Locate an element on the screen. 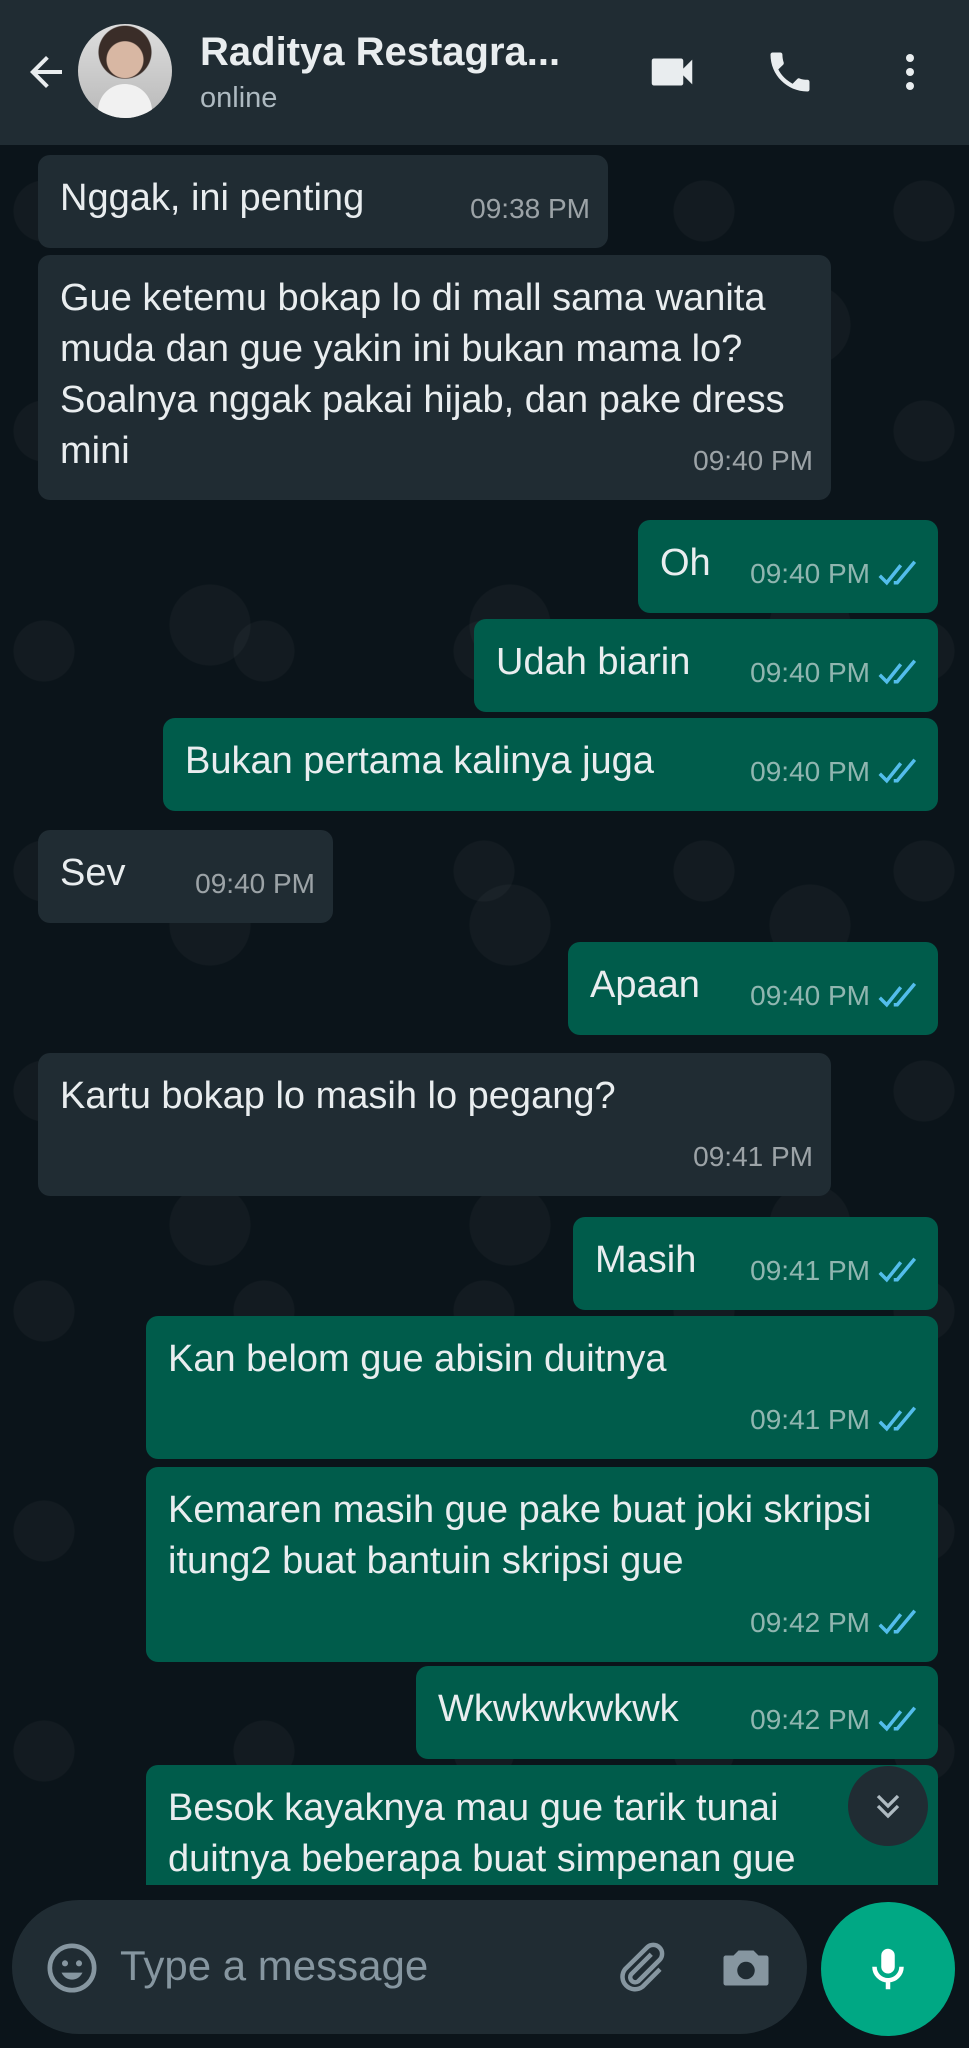 This screenshot has width=969, height=2048. more-options-button is located at coordinates (910, 72).